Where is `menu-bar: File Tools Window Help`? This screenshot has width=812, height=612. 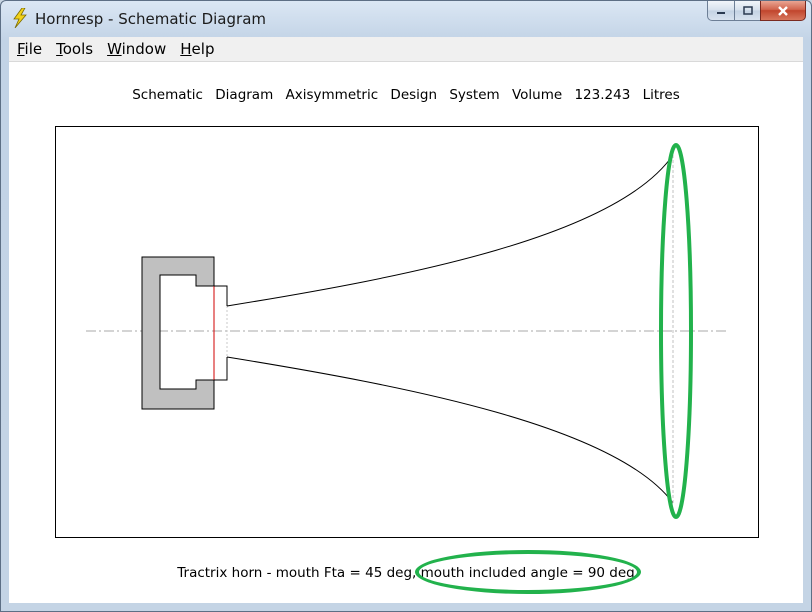 menu-bar: File Tools Window Help is located at coordinates (406, 49).